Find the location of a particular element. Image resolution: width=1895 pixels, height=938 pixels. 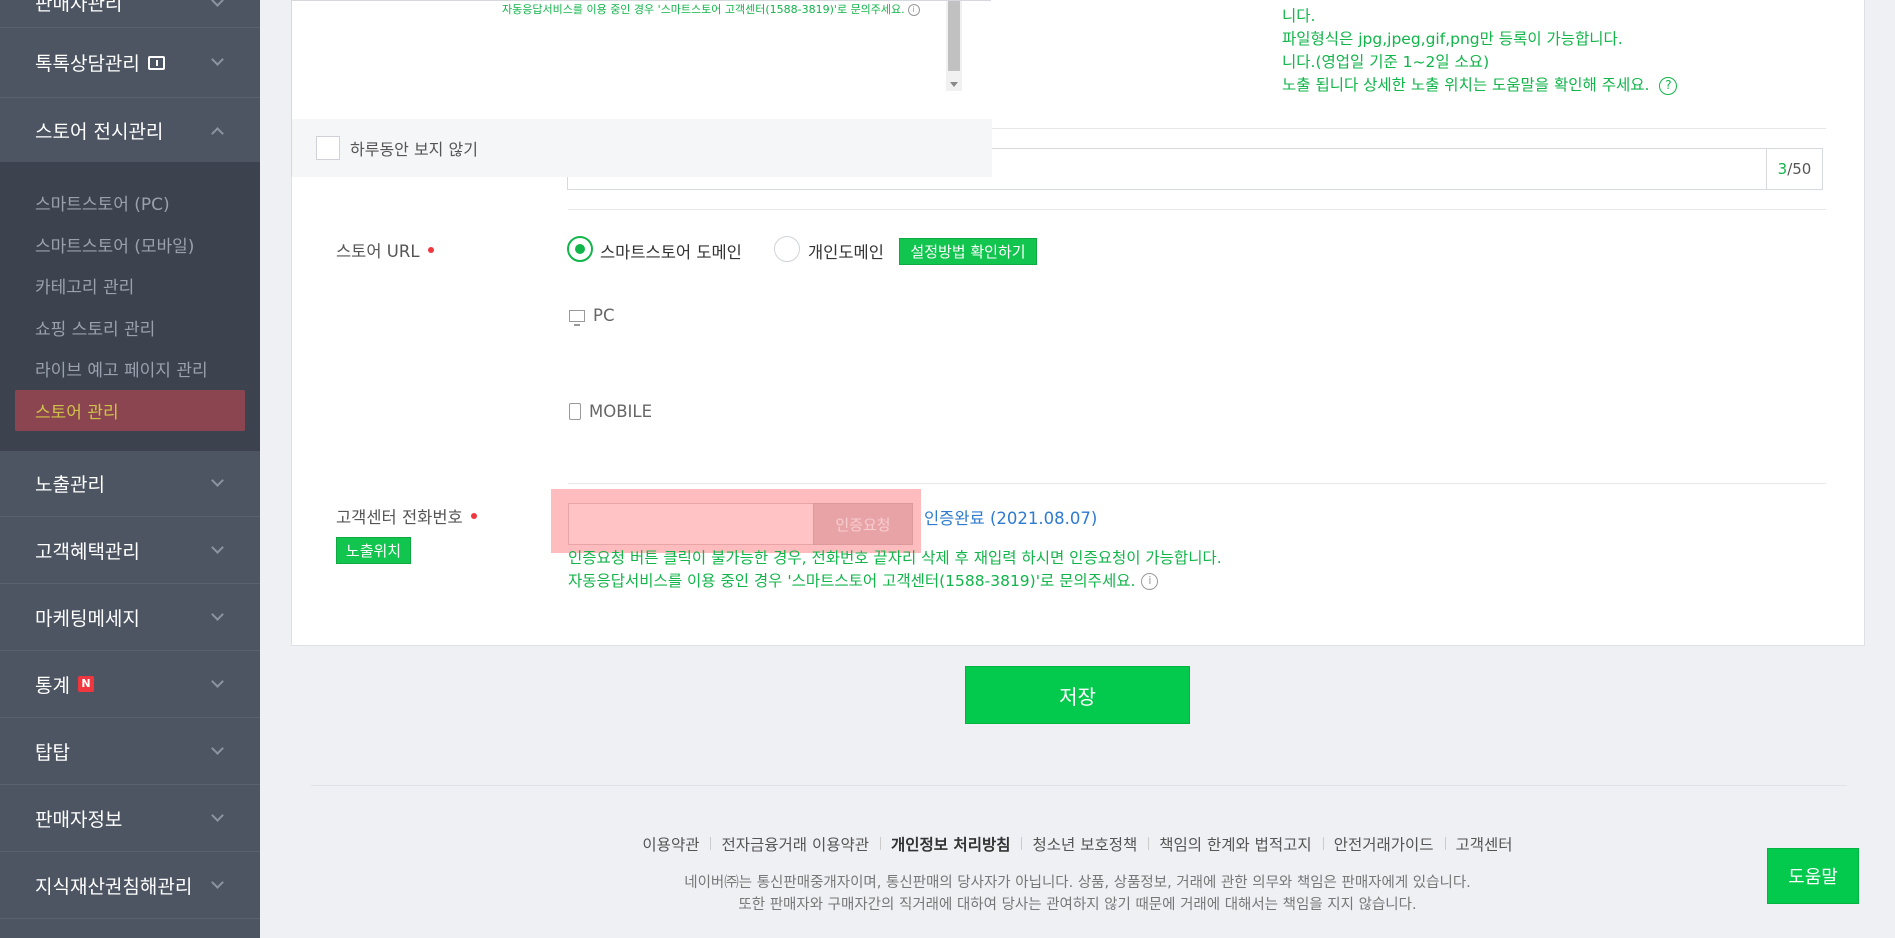

footer-link-terms: 이용약관 is located at coordinates (670, 844).